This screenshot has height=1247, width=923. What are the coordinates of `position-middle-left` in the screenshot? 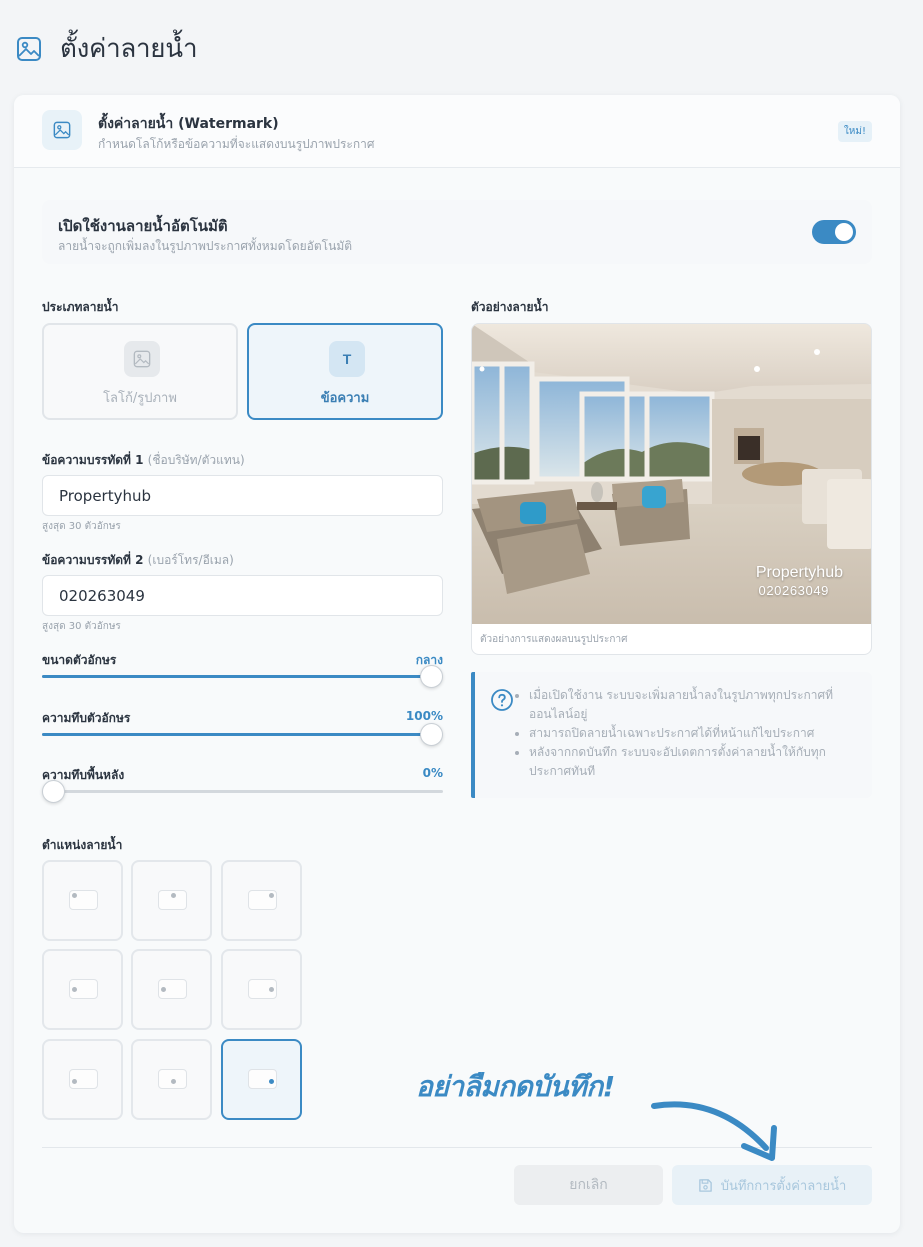 It's located at (82, 989).